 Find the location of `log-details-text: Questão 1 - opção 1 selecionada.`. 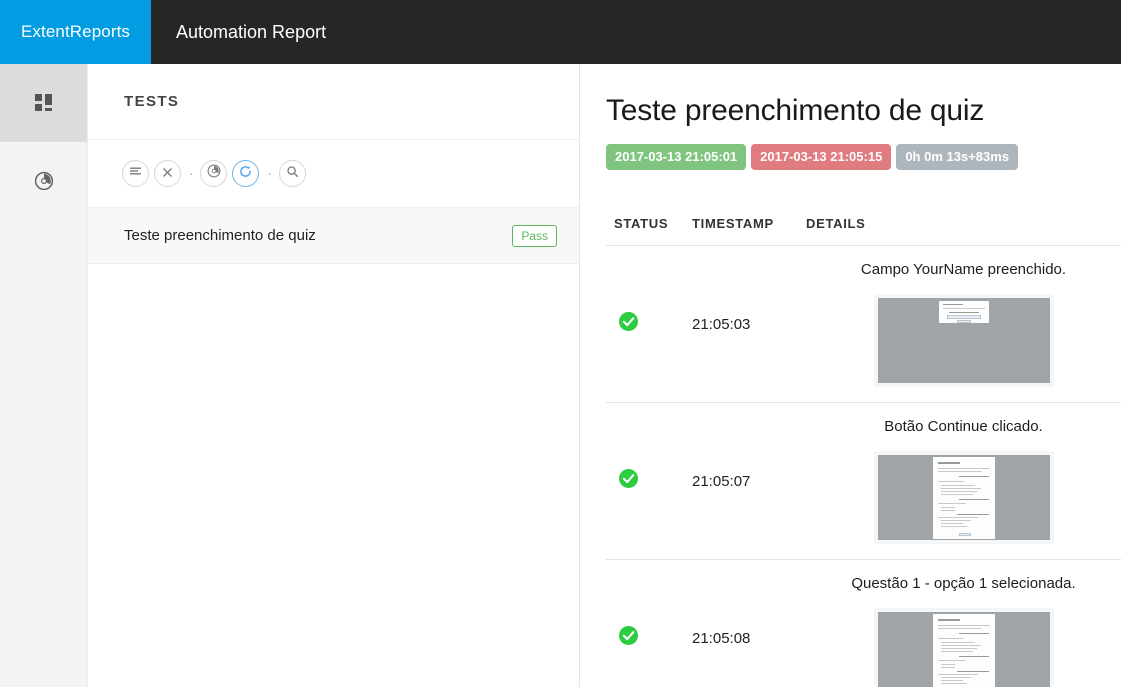

log-details-text: Questão 1 - opção 1 selecionada. is located at coordinates (963, 584).